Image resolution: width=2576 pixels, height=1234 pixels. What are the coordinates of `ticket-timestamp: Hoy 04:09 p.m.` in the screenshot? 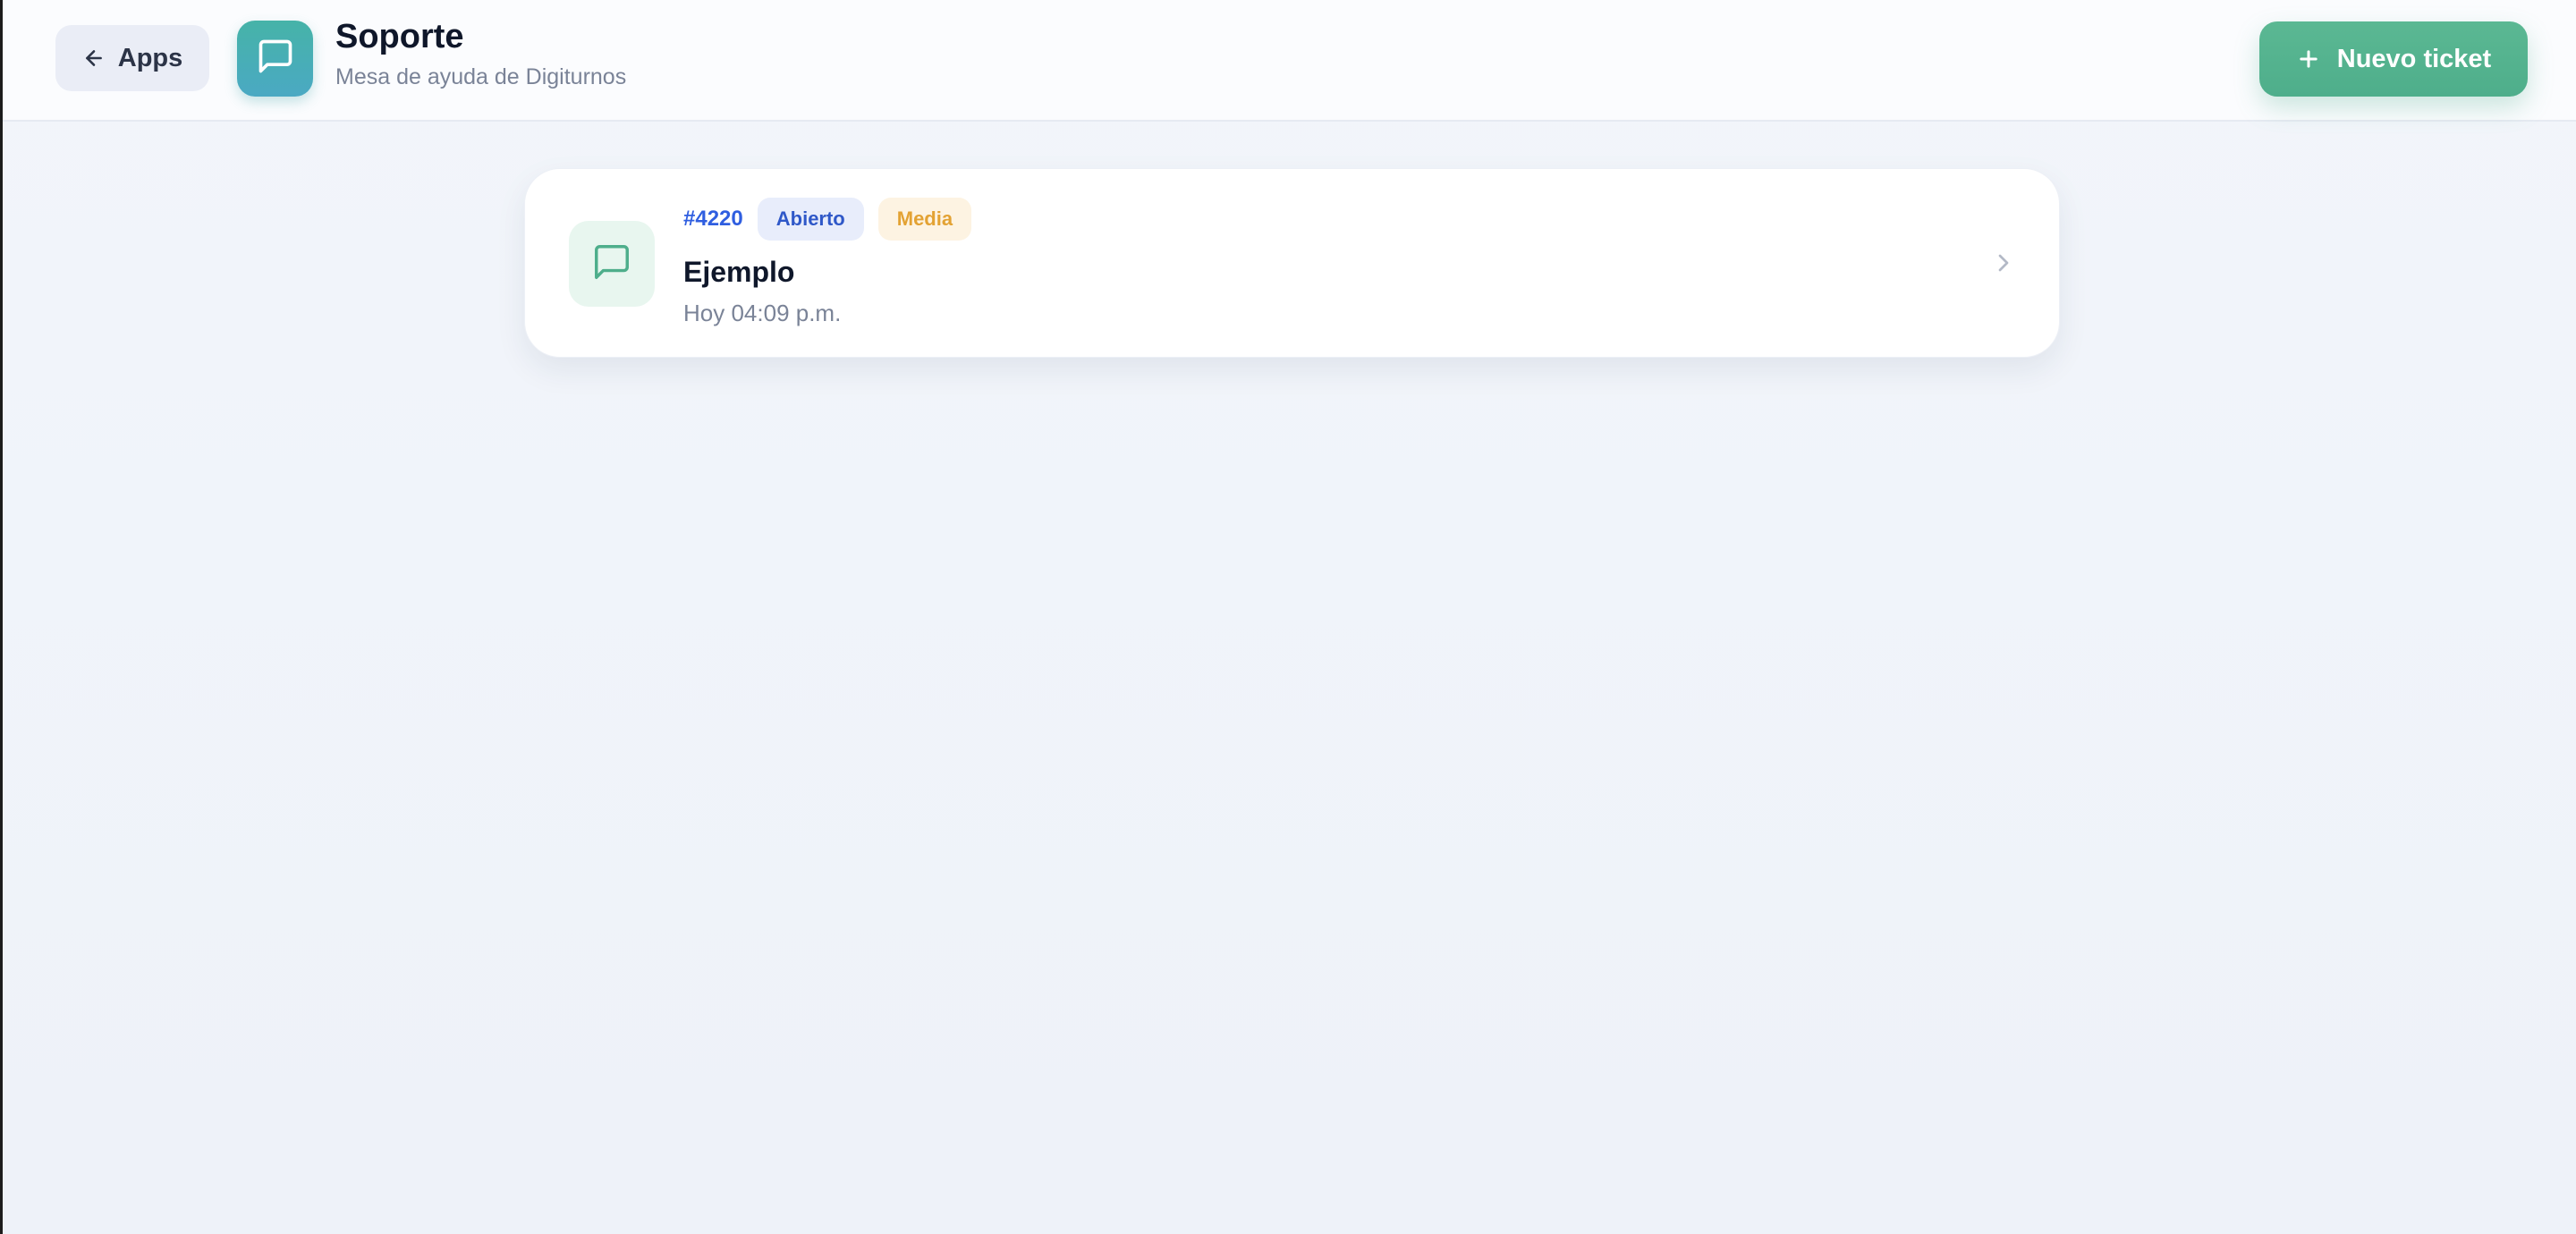 It's located at (762, 313).